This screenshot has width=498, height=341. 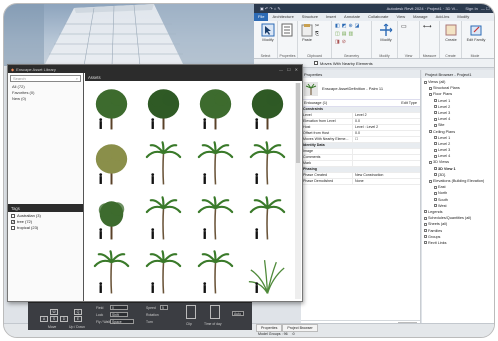 I want to click on ribbon-tab-architecture: Architecture, so click(x=282, y=17).